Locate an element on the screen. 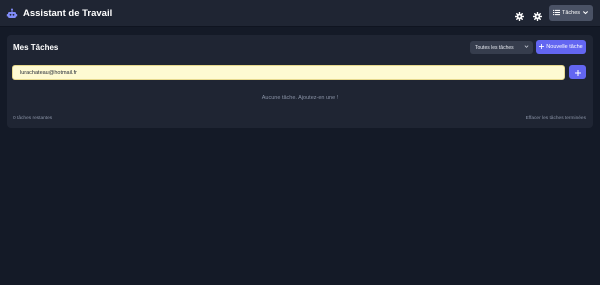 The width and height of the screenshot is (600, 285). remaining-count: 0 tâches restantes is located at coordinates (33, 118).